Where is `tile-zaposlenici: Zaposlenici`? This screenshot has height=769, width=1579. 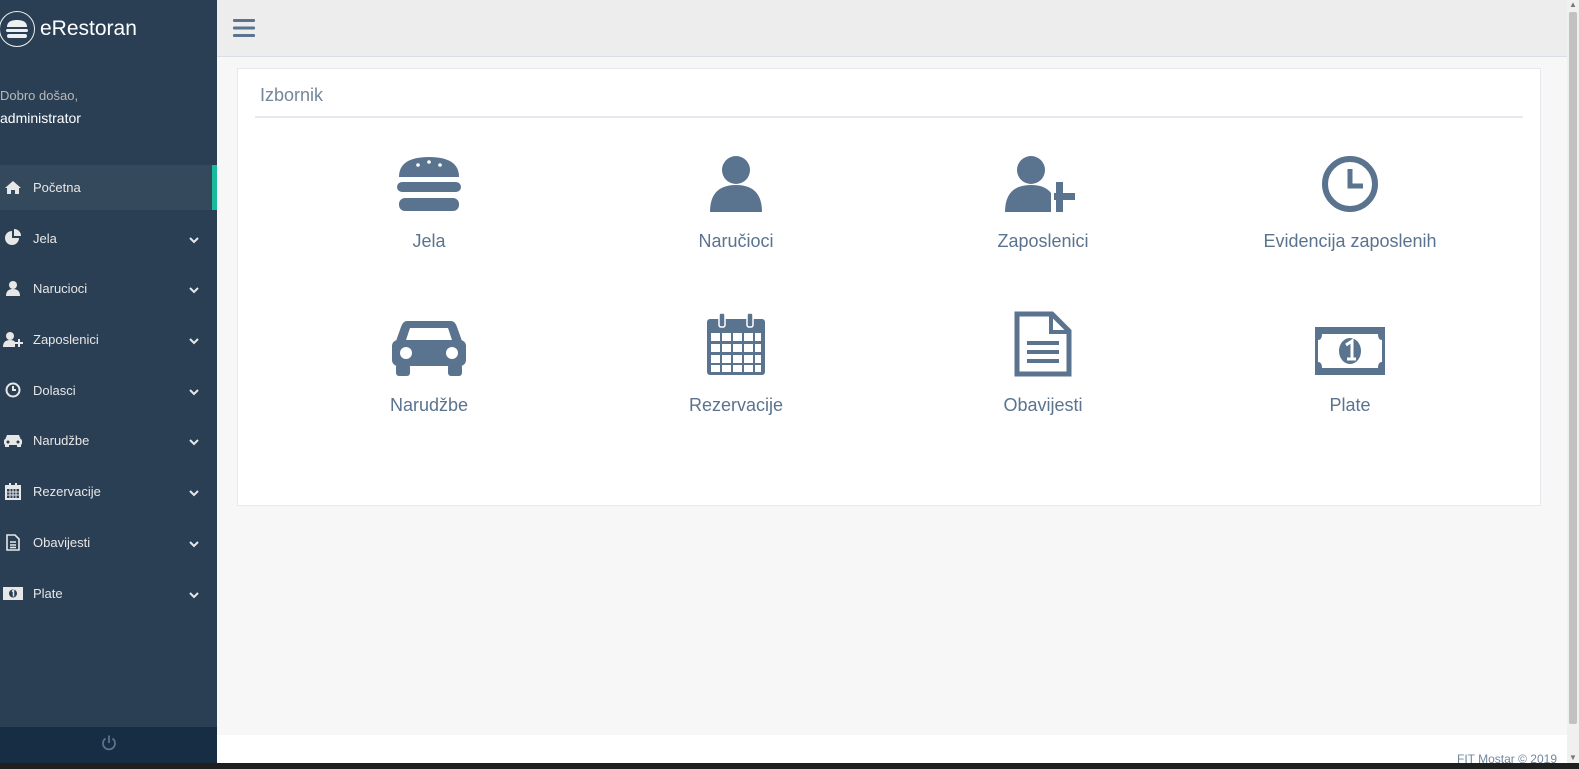
tile-zaposlenici: Zaposlenici is located at coordinates (1043, 201).